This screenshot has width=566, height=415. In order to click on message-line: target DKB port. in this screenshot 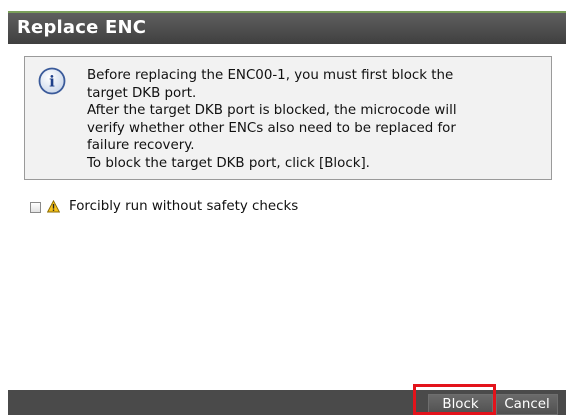, I will do `click(142, 93)`.